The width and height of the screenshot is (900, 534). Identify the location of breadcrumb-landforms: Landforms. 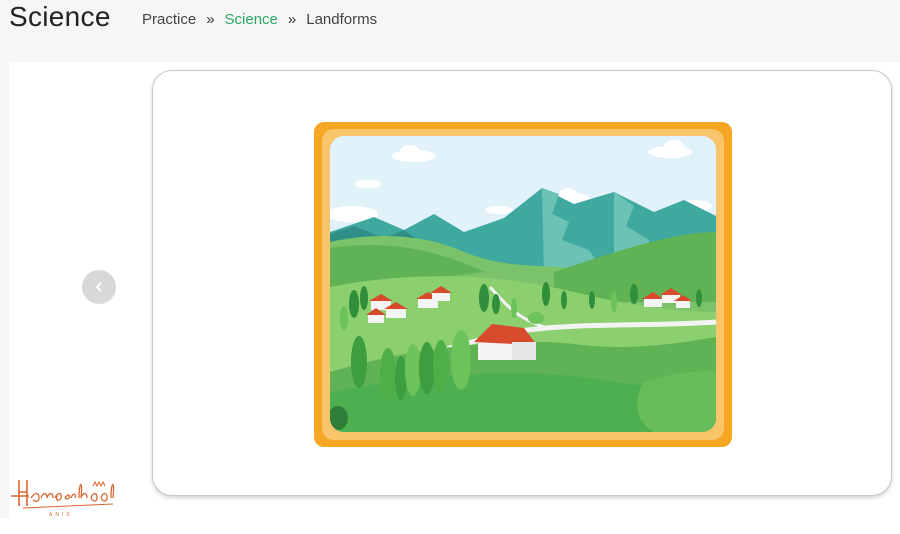
(342, 19).